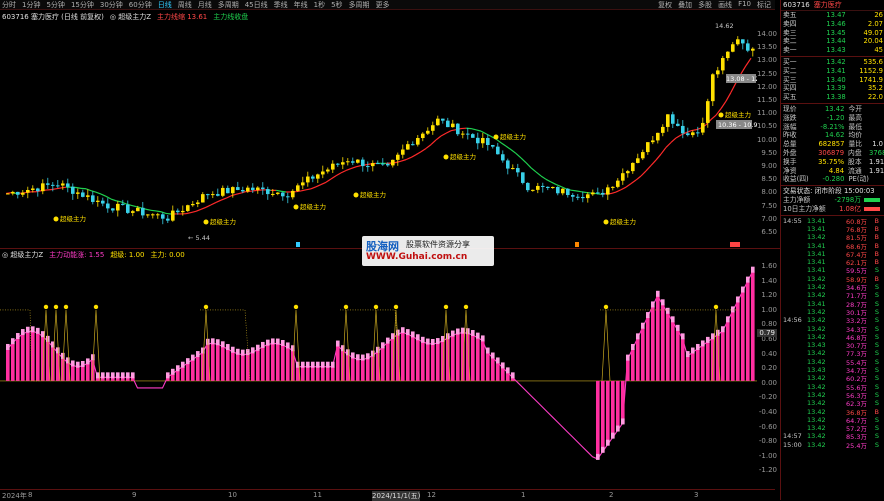 This screenshot has height=501, width=884. I want to click on toolbar-item: 复权, so click(665, 5).